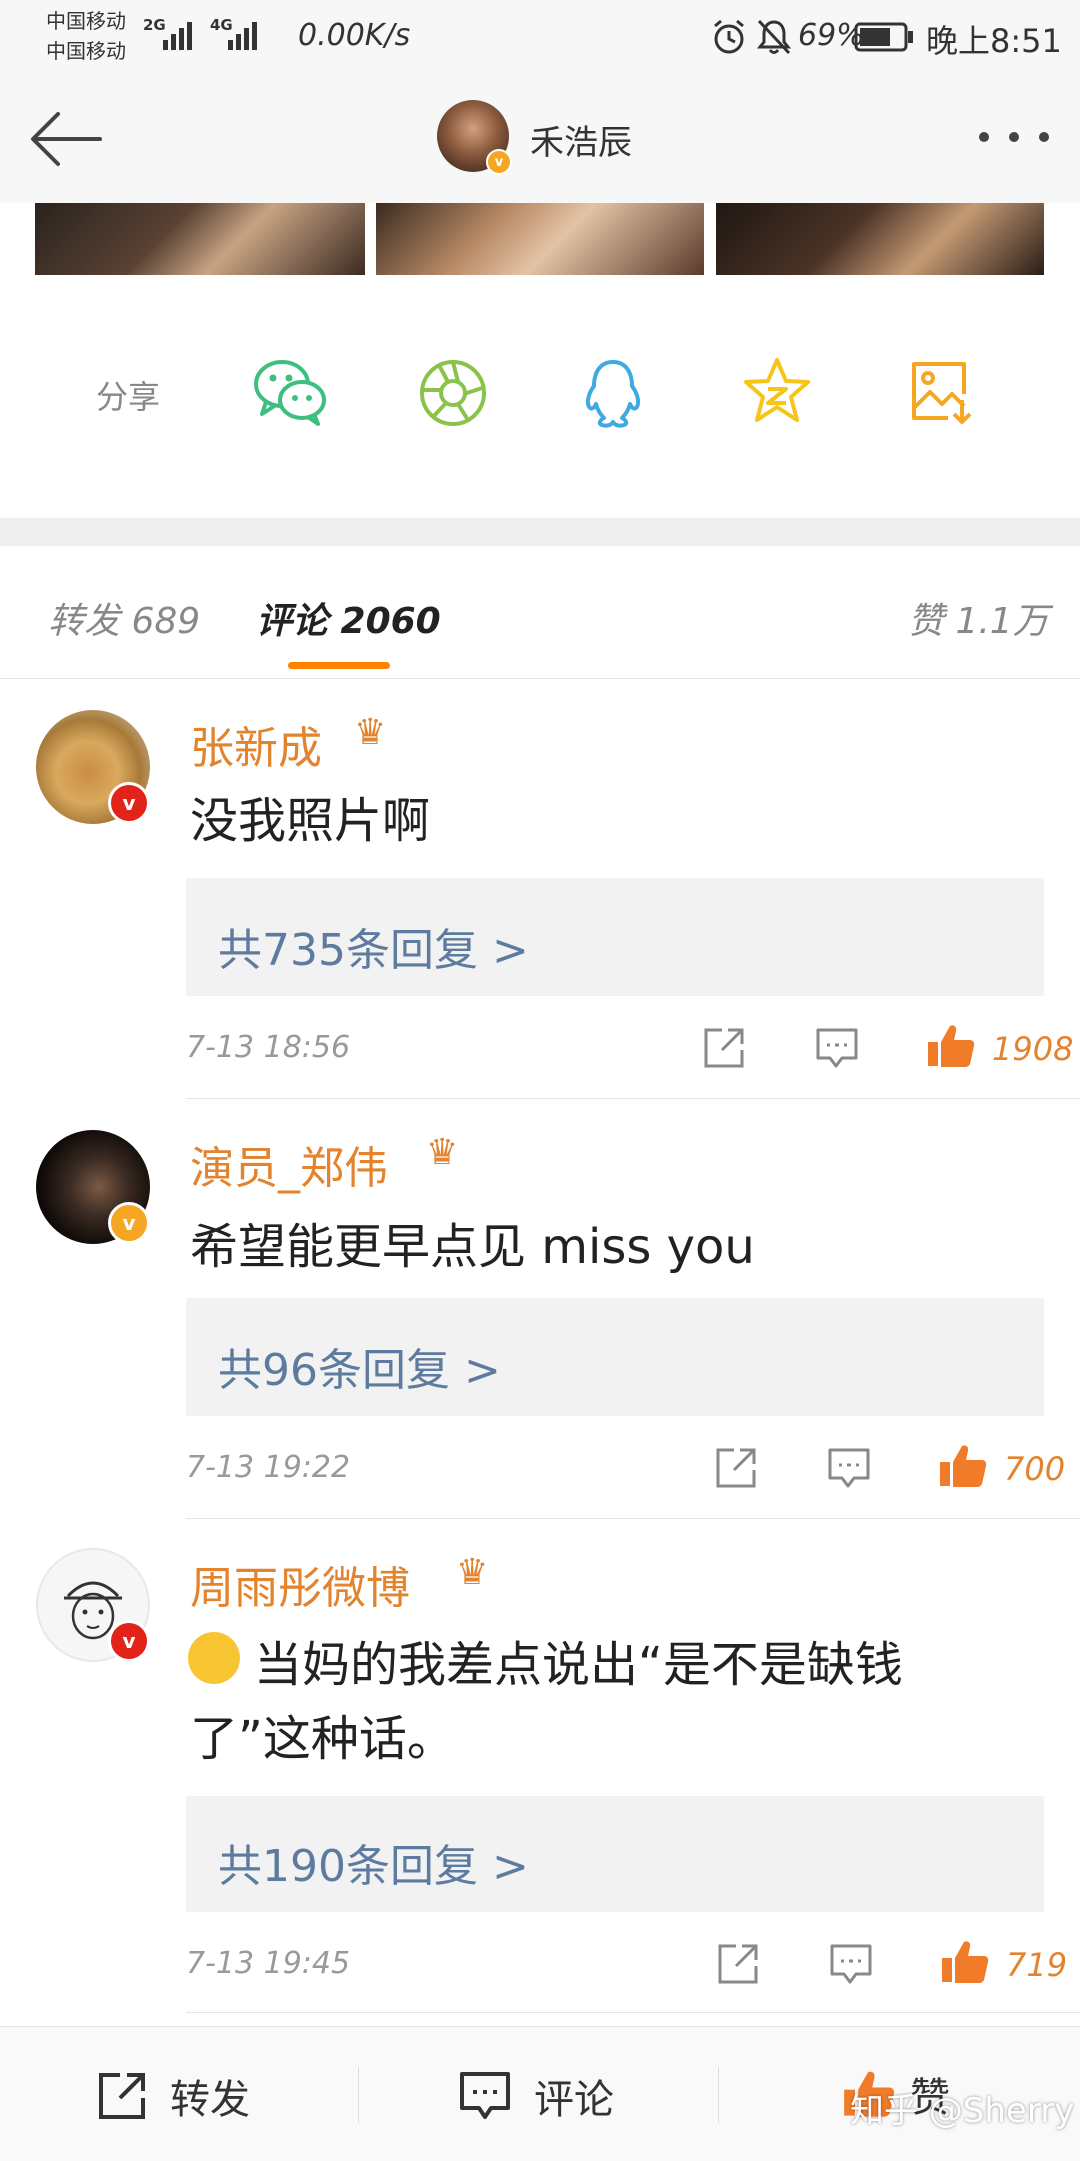  Describe the element at coordinates (354, 35) in the screenshot. I see `network-speed: 0.00K/s` at that location.